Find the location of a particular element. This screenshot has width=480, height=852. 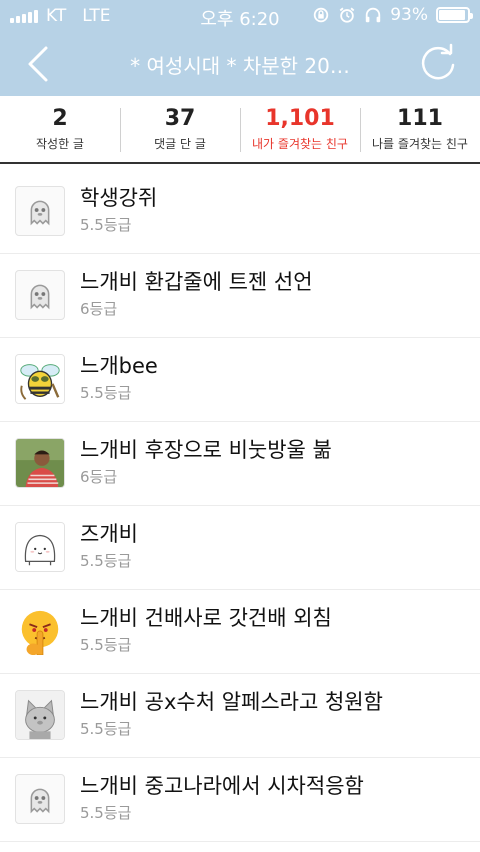

friend-name: 느개bee is located at coordinates (119, 366).